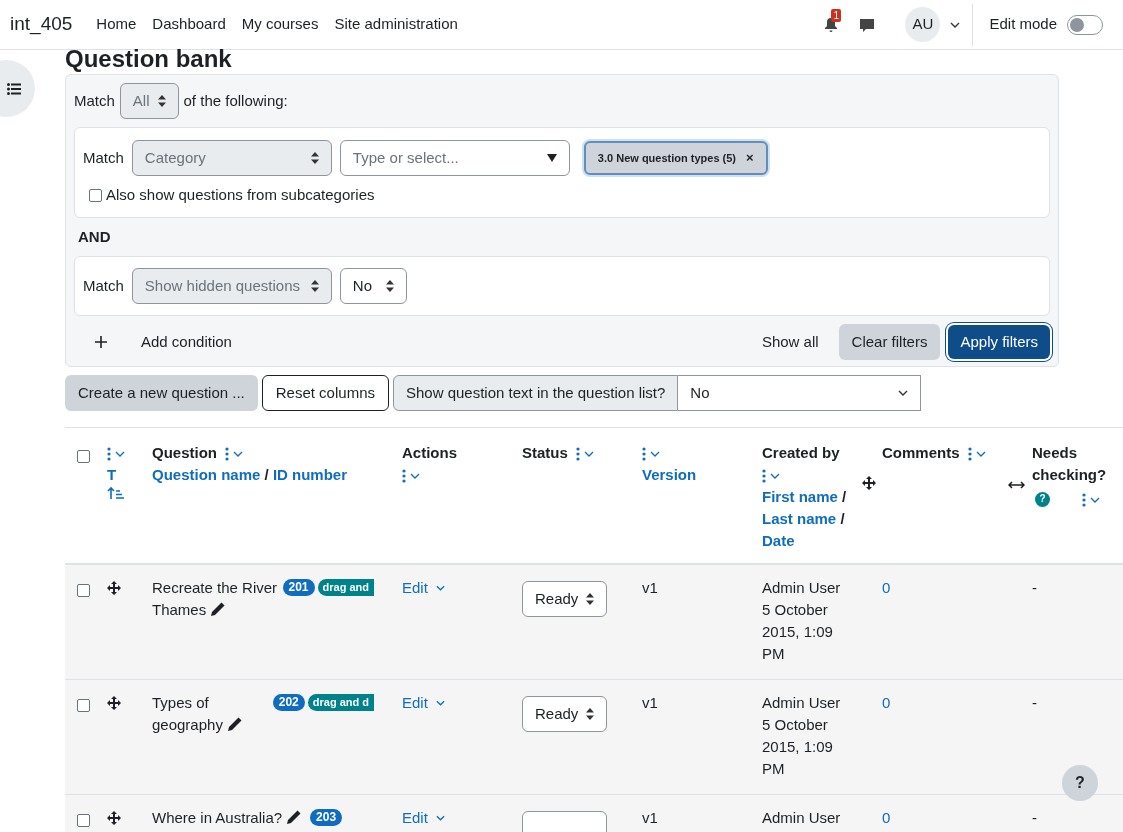 The width and height of the screenshot is (1123, 832). Describe the element at coordinates (430, 453) in the screenshot. I see `column-header: Actions` at that location.